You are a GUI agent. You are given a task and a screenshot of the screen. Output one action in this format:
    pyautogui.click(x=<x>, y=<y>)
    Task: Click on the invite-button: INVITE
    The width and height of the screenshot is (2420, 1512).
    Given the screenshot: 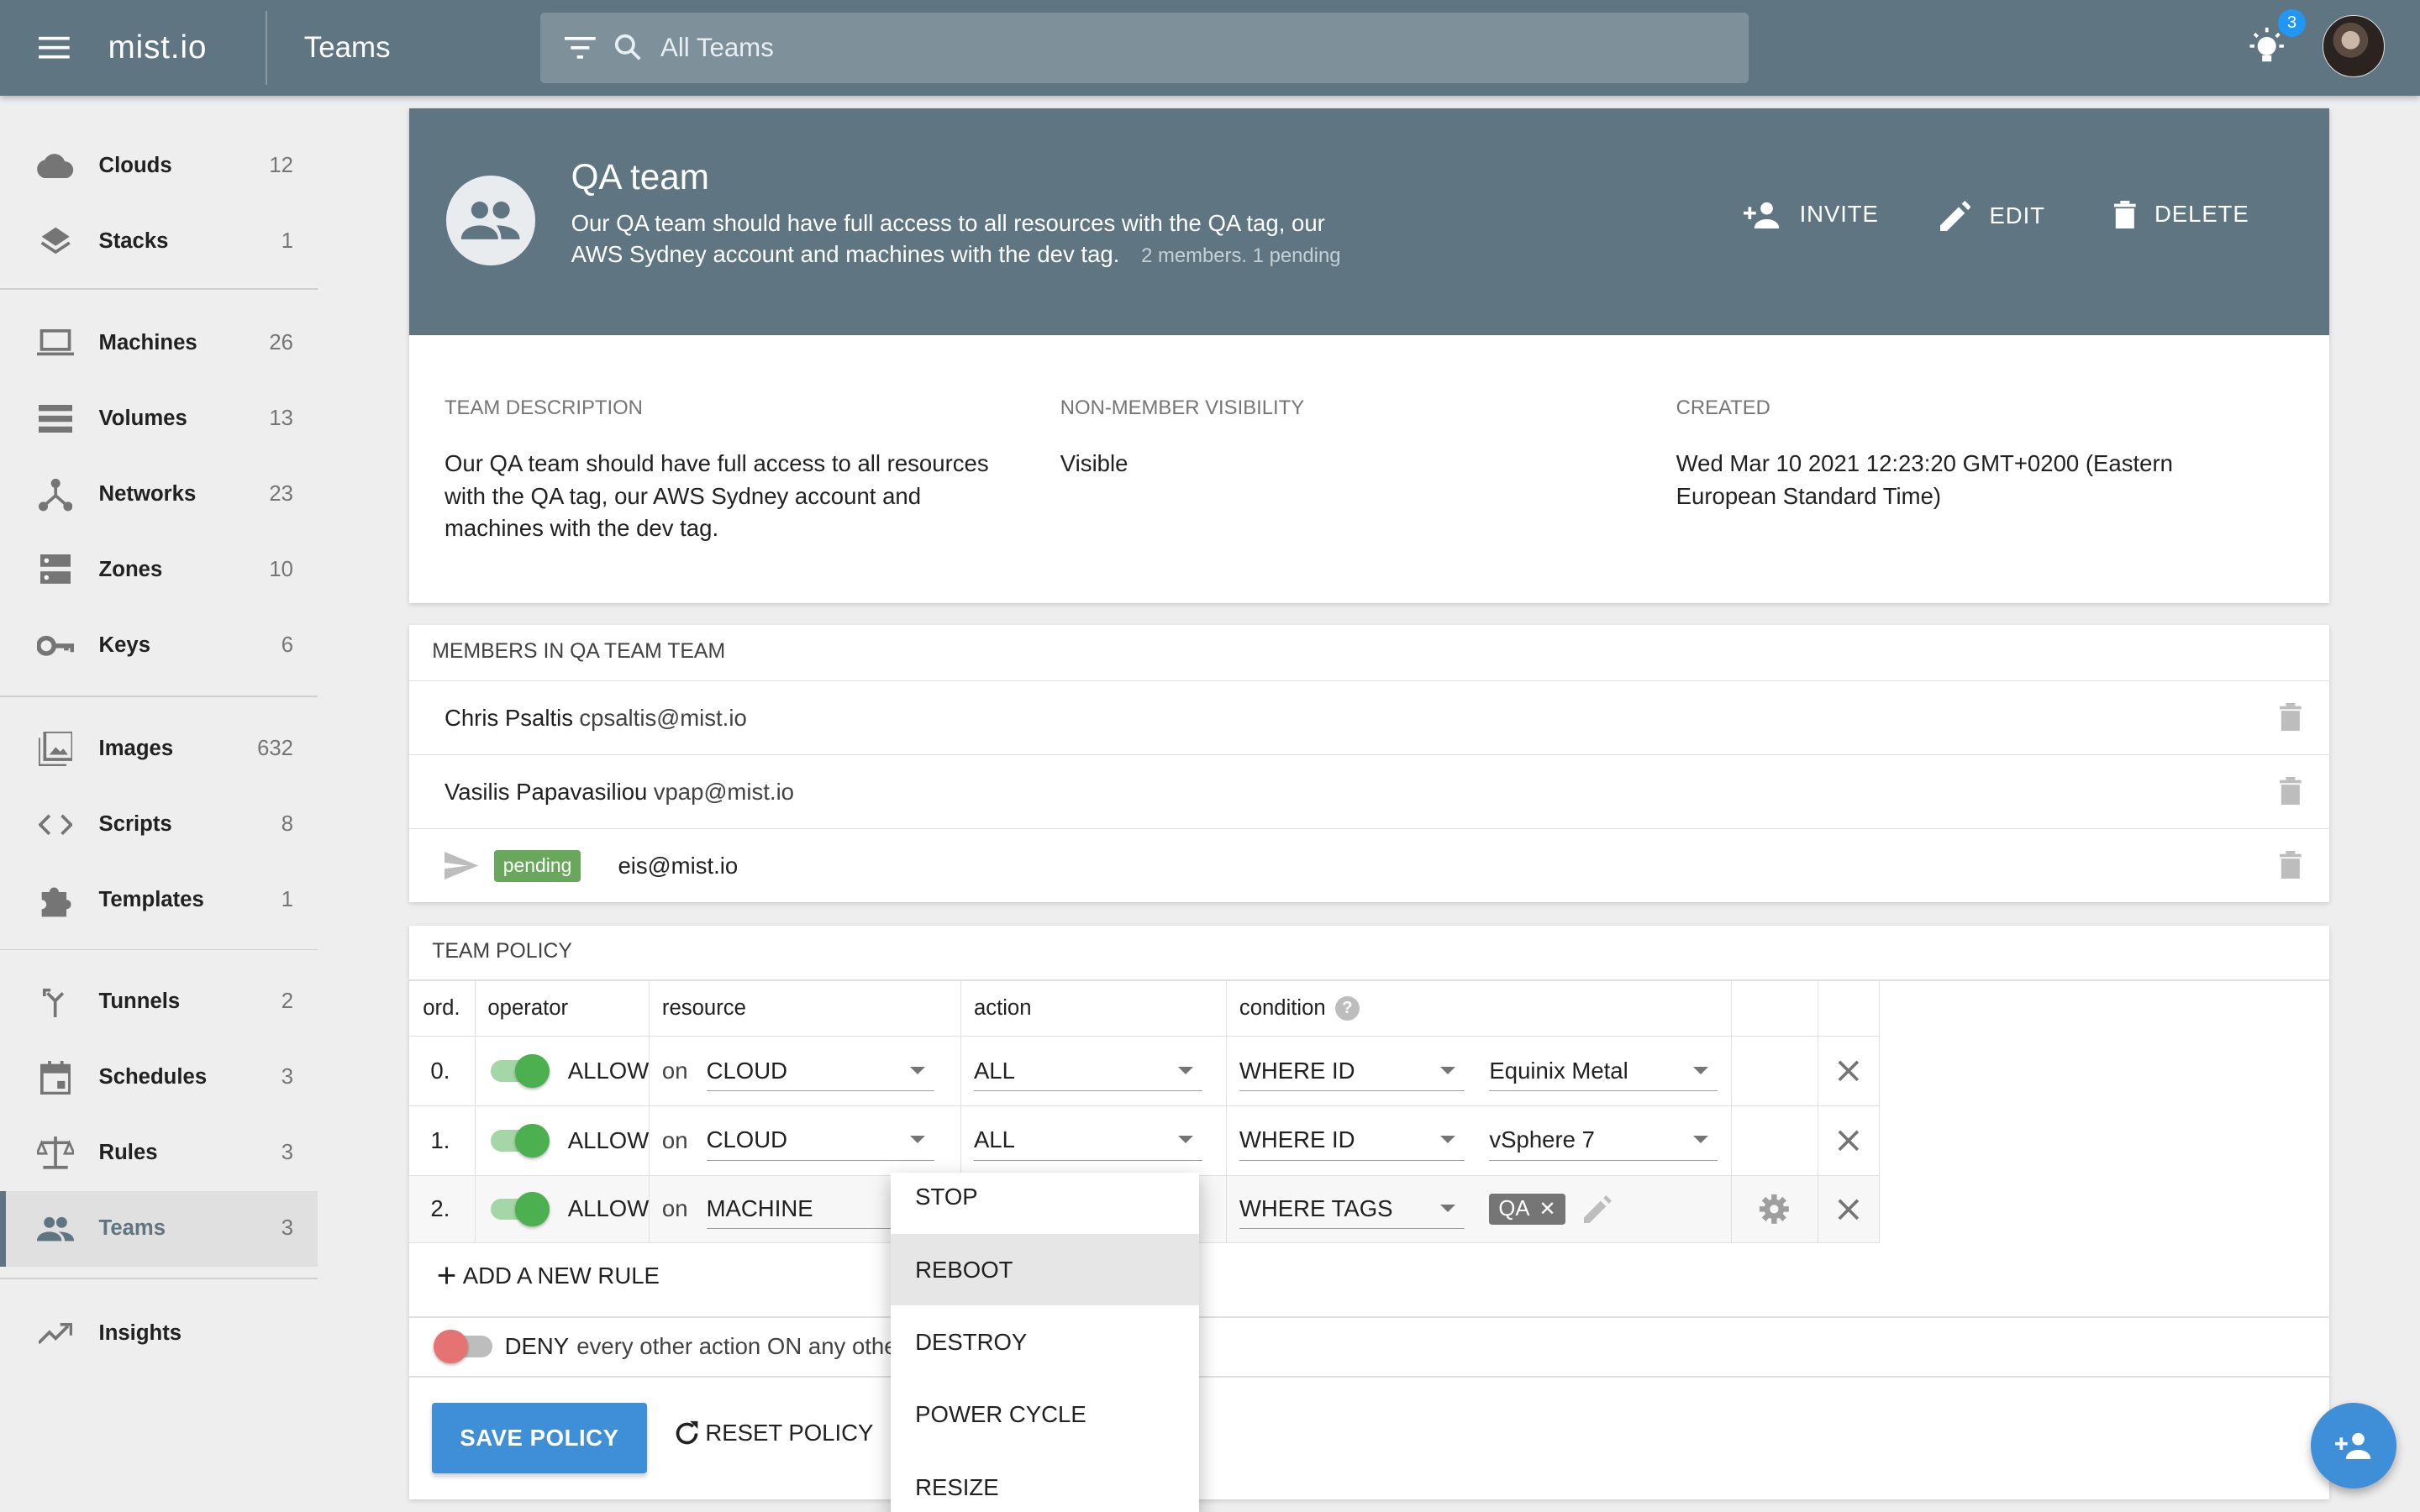 What is the action you would take?
    pyautogui.click(x=1811, y=214)
    